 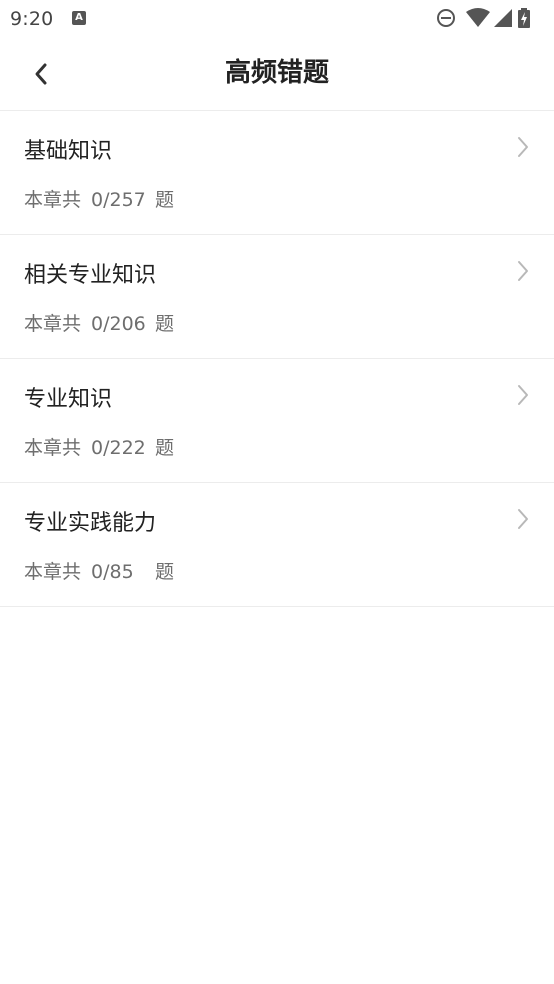 I want to click on signal-icon, so click(x=503, y=18).